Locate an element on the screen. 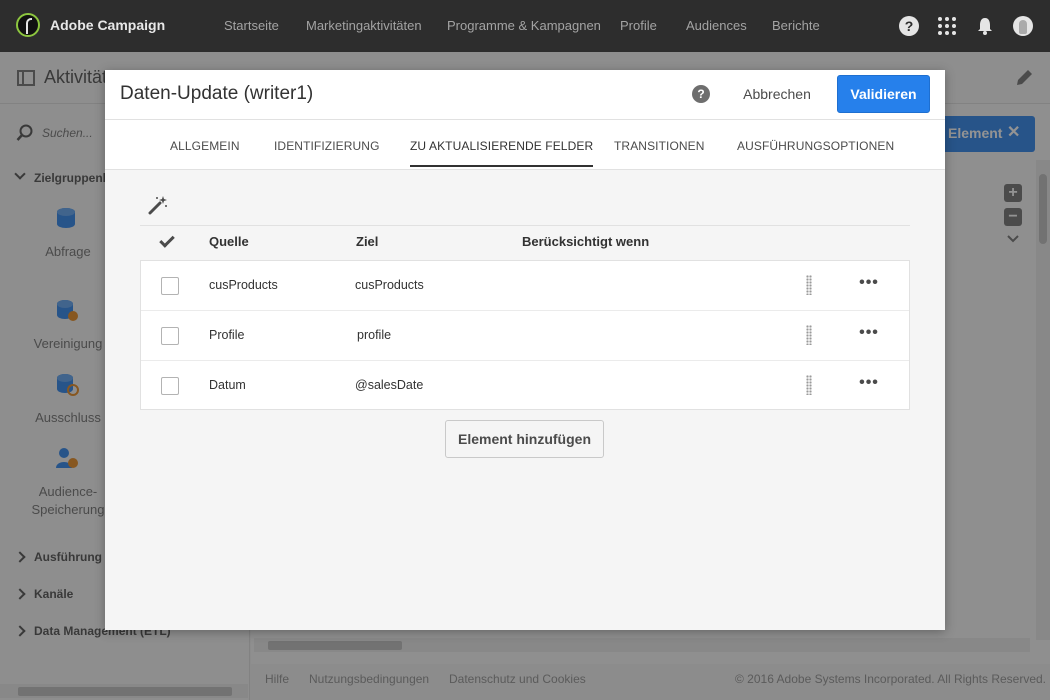 This screenshot has width=1050, height=700. cell-target: @salesDate is located at coordinates (389, 385).